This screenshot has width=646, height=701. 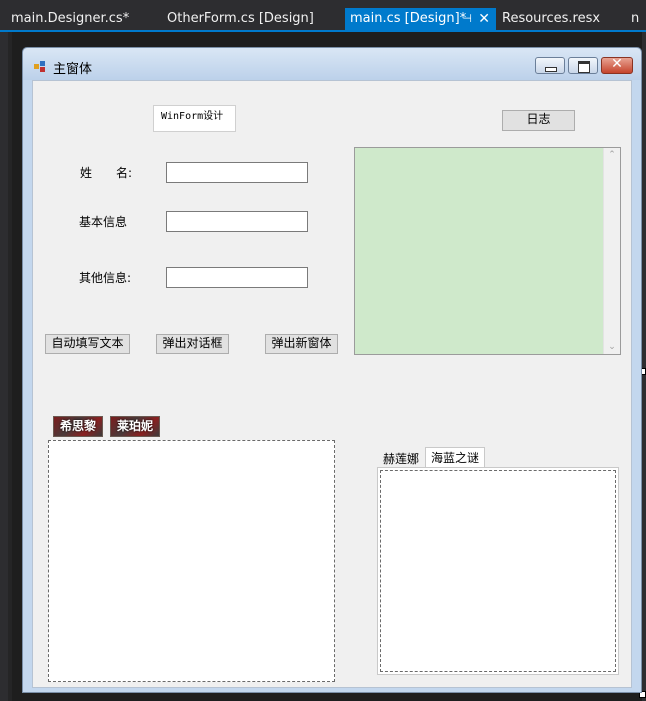 I want to click on tab-resources-resx: Resources.resx, so click(x=557, y=19).